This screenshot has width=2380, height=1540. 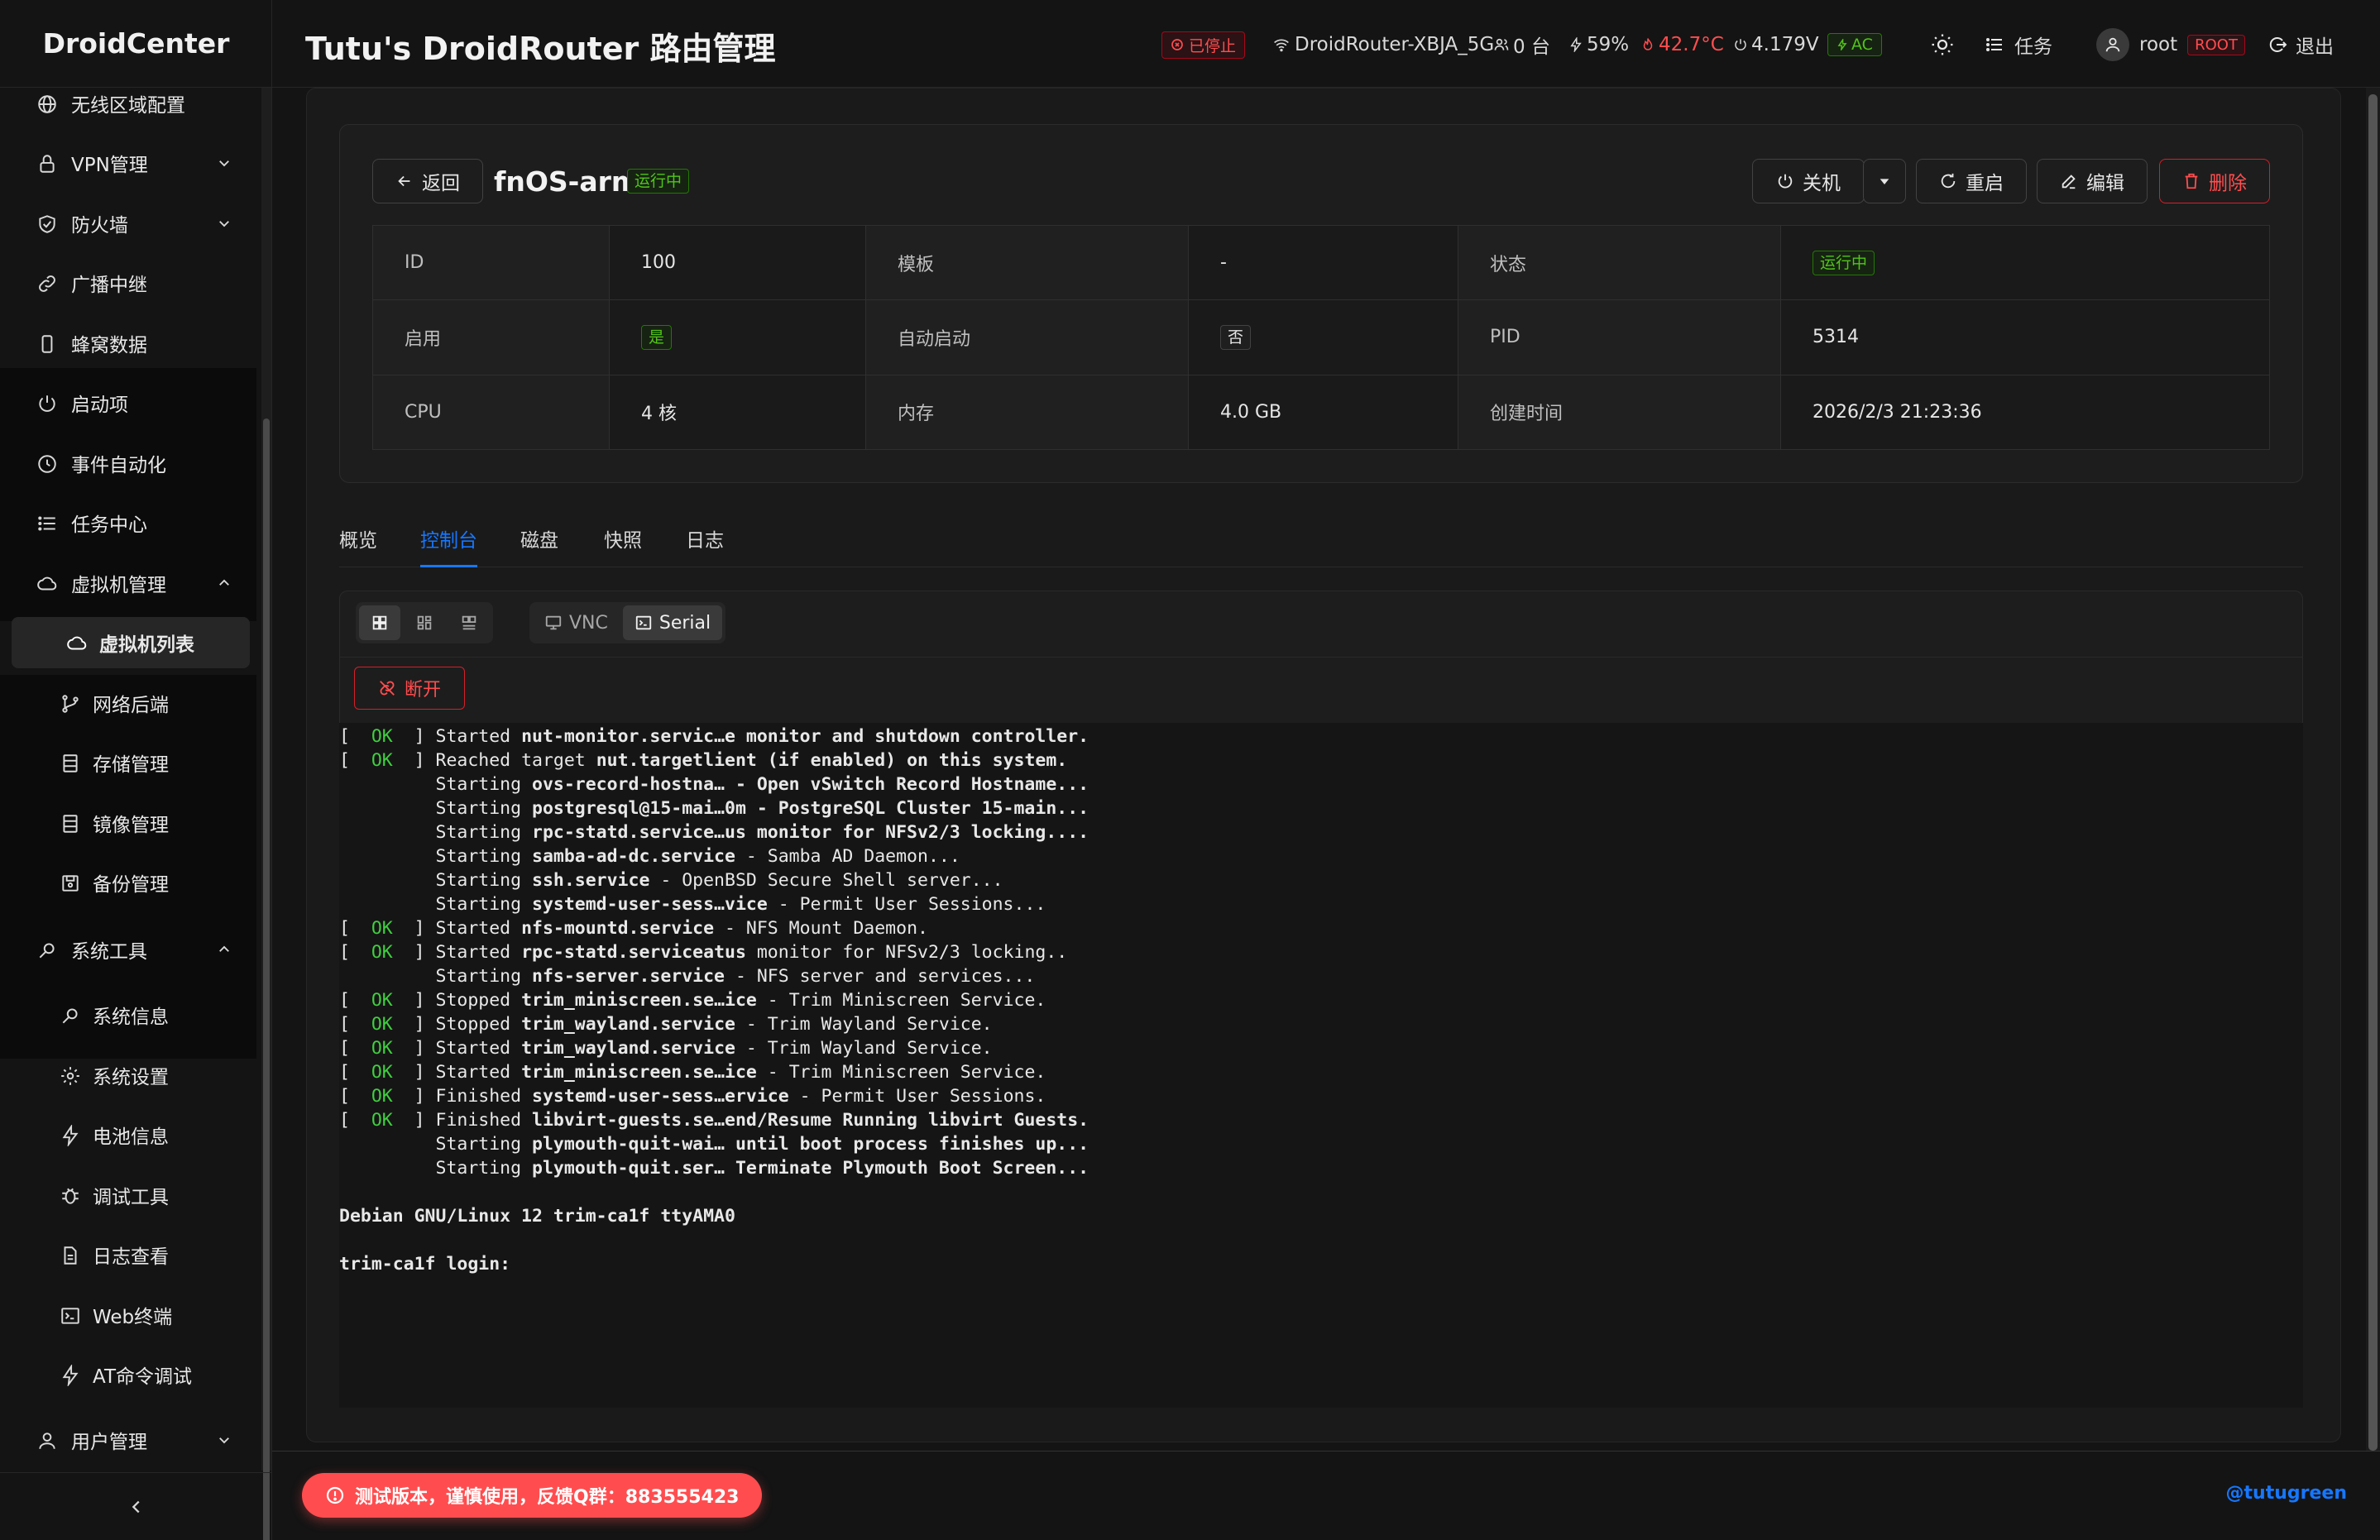 What do you see at coordinates (1619, 337) in the screenshot?
I see `field-label: PID` at bounding box center [1619, 337].